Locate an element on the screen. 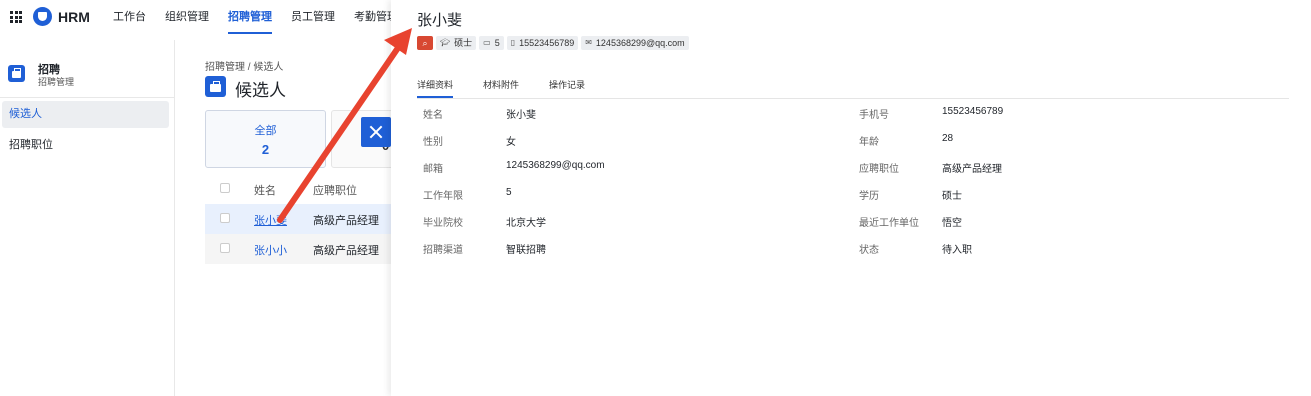 This screenshot has width=1311, height=396. nav-workbench: 工作台 is located at coordinates (129, 17).